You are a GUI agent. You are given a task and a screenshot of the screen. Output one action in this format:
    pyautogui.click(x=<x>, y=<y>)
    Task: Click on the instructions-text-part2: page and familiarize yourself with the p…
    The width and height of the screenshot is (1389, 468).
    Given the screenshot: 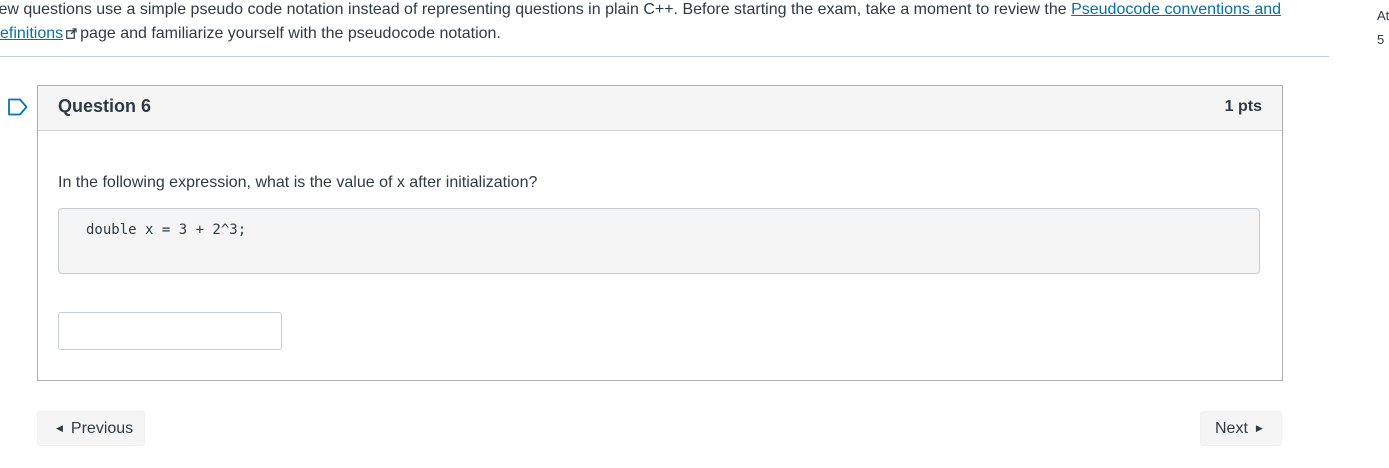 What is the action you would take?
    pyautogui.click(x=290, y=33)
    